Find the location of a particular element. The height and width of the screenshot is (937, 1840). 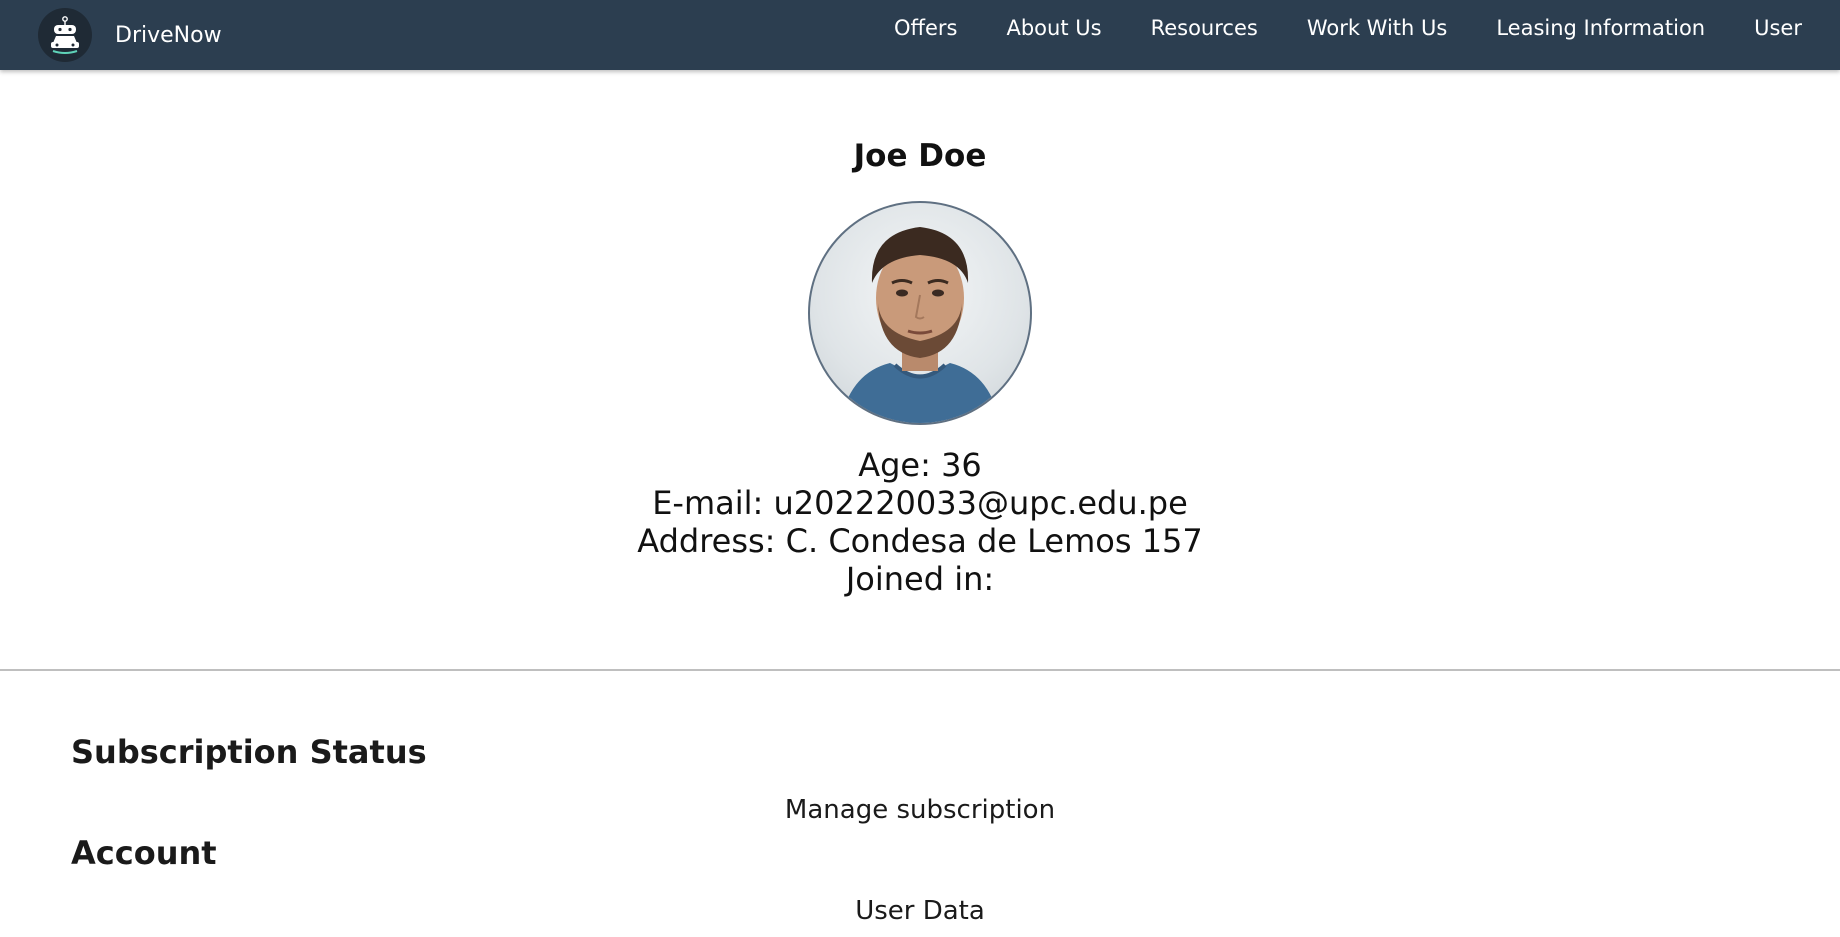

profile-address: Address: C. Condesa de Lemos 157 is located at coordinates (920, 541).